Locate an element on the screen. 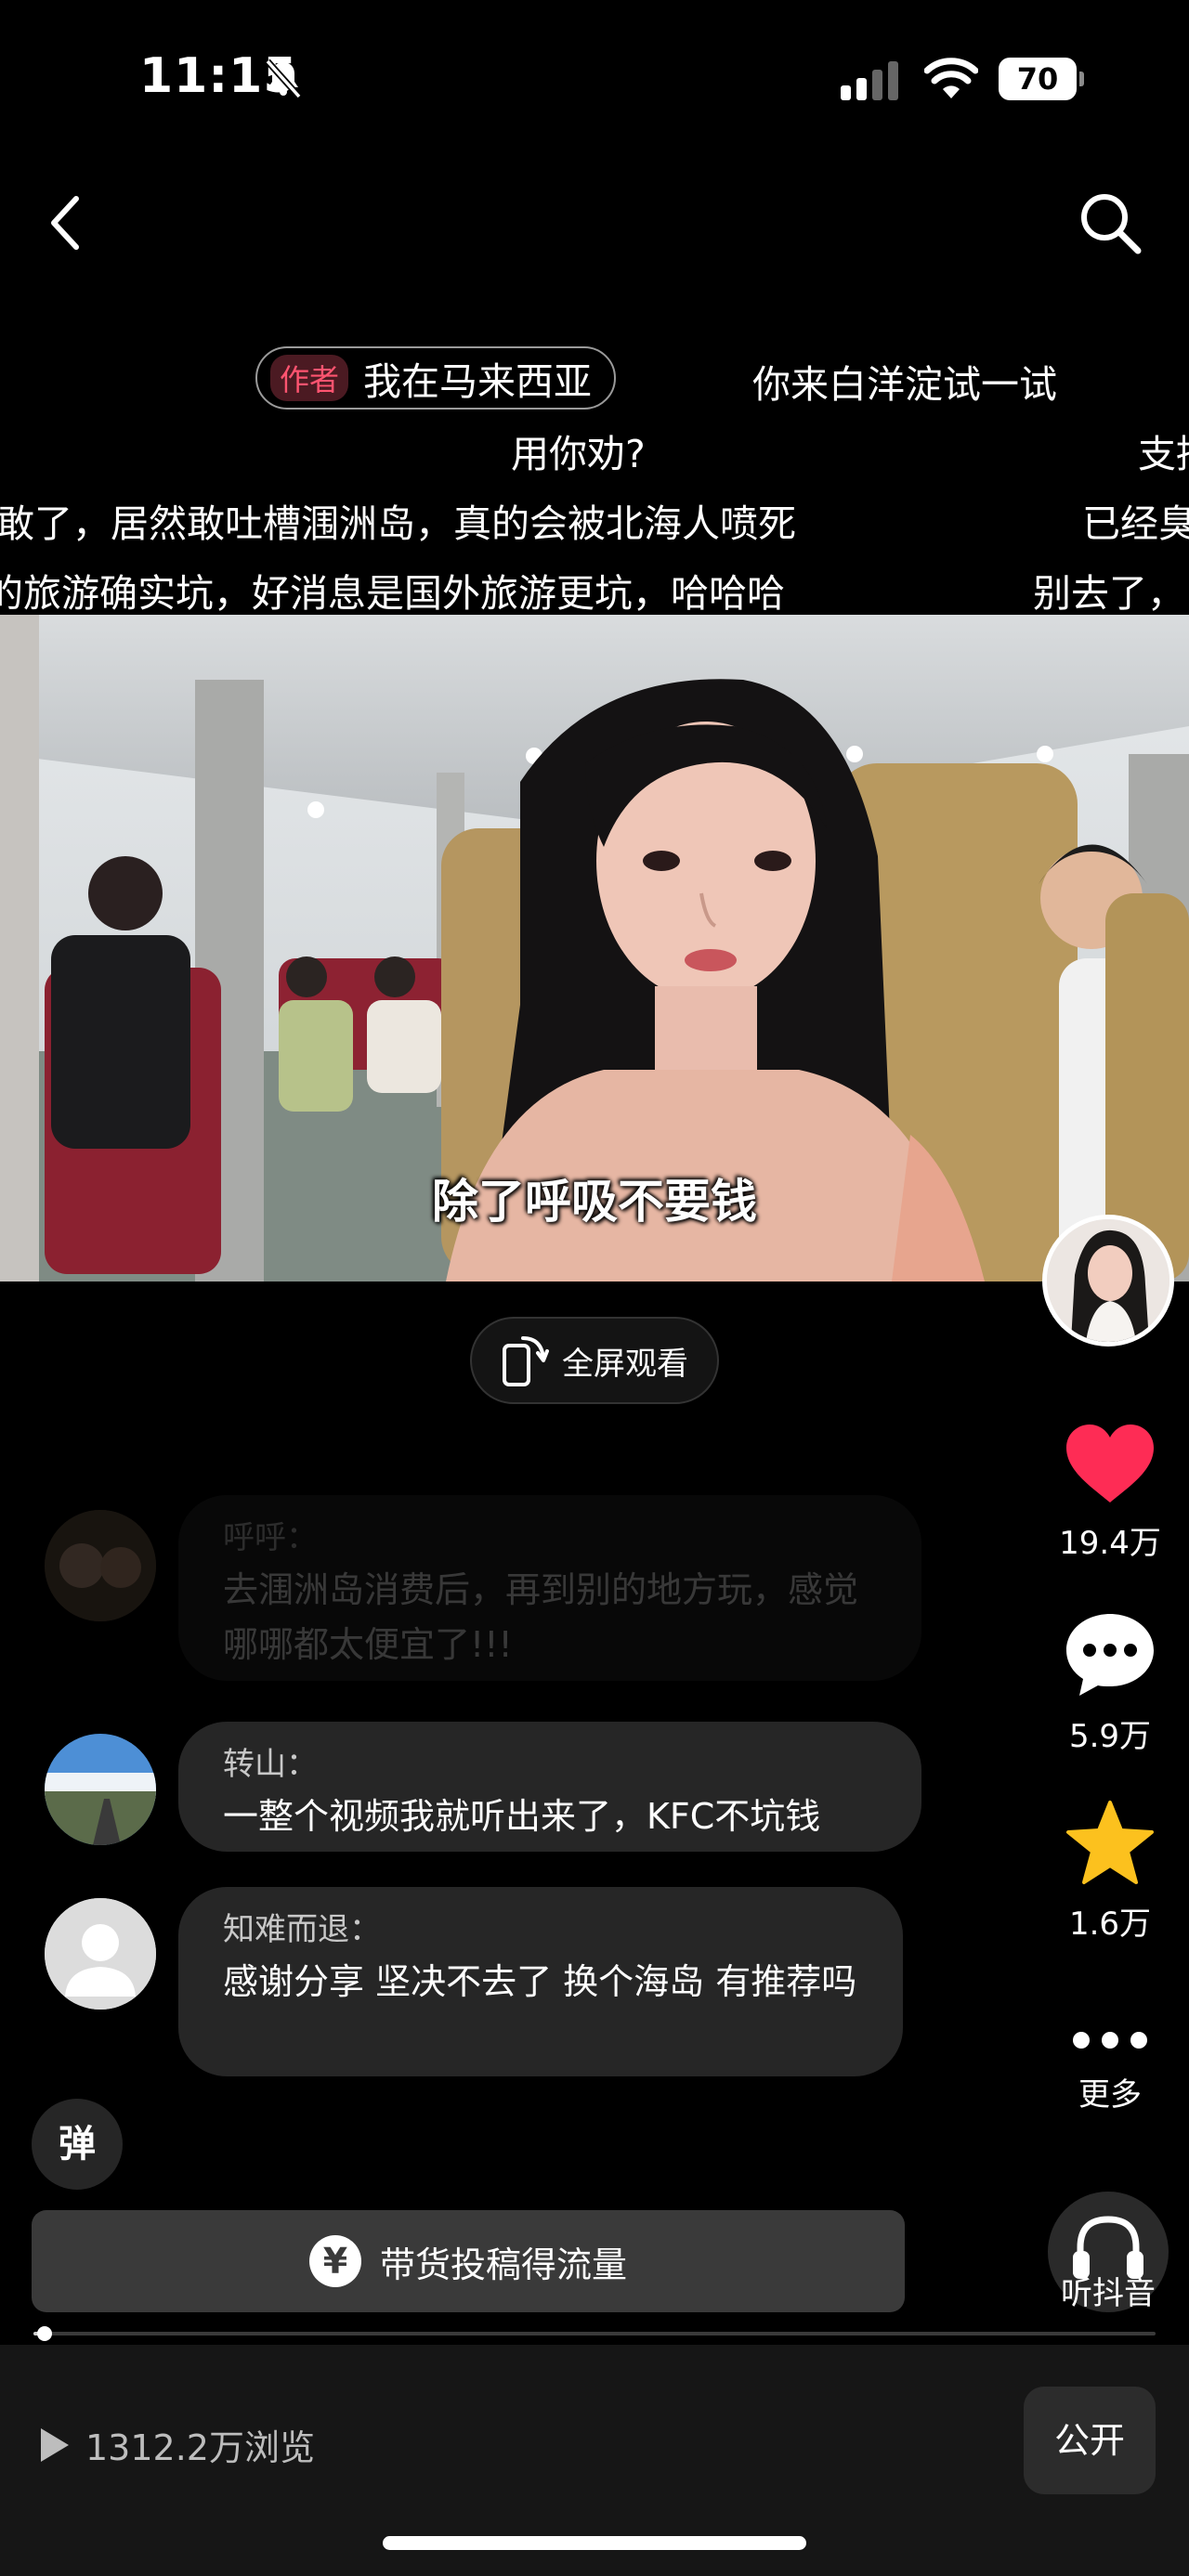 This screenshot has height=2576, width=1189. like-button: 19.4万 is located at coordinates (1110, 1493).